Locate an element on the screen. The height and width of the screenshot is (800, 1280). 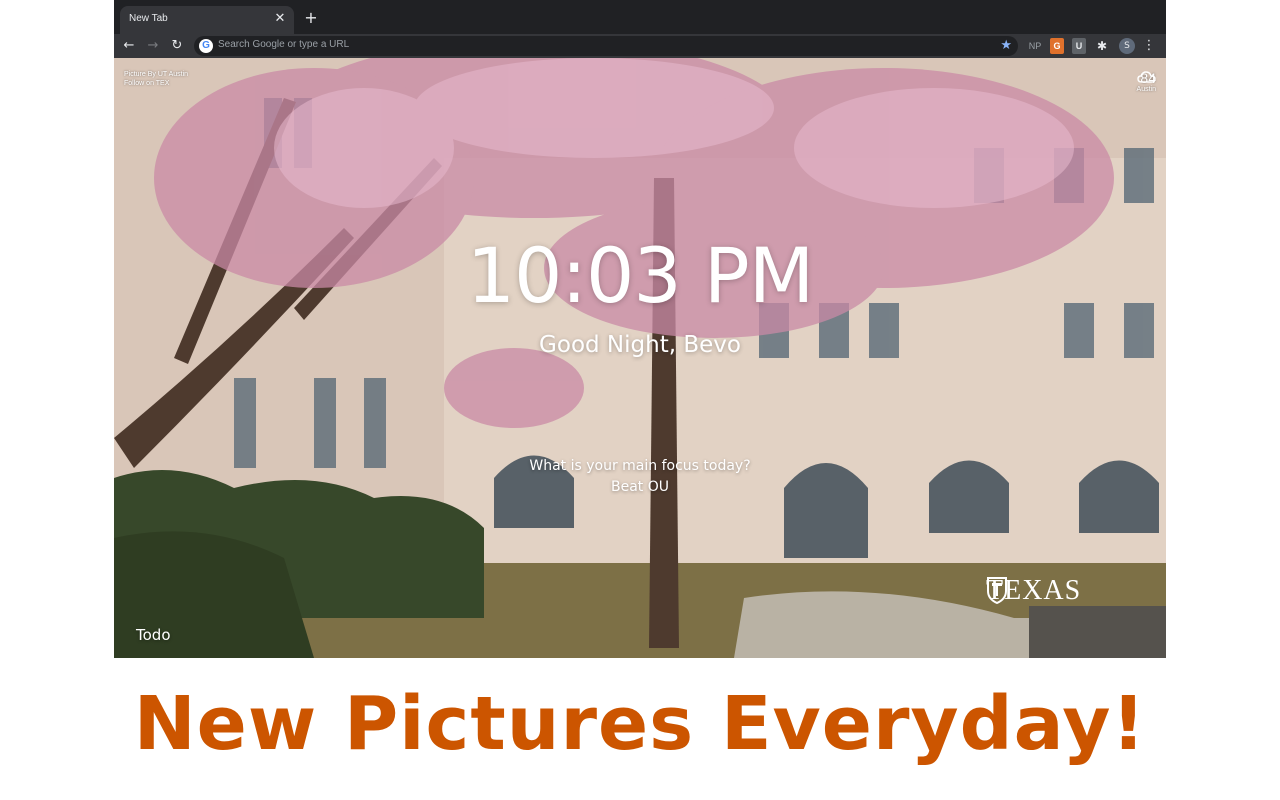
tab-new-tab: New Tab ✕ is located at coordinates (207, 20).